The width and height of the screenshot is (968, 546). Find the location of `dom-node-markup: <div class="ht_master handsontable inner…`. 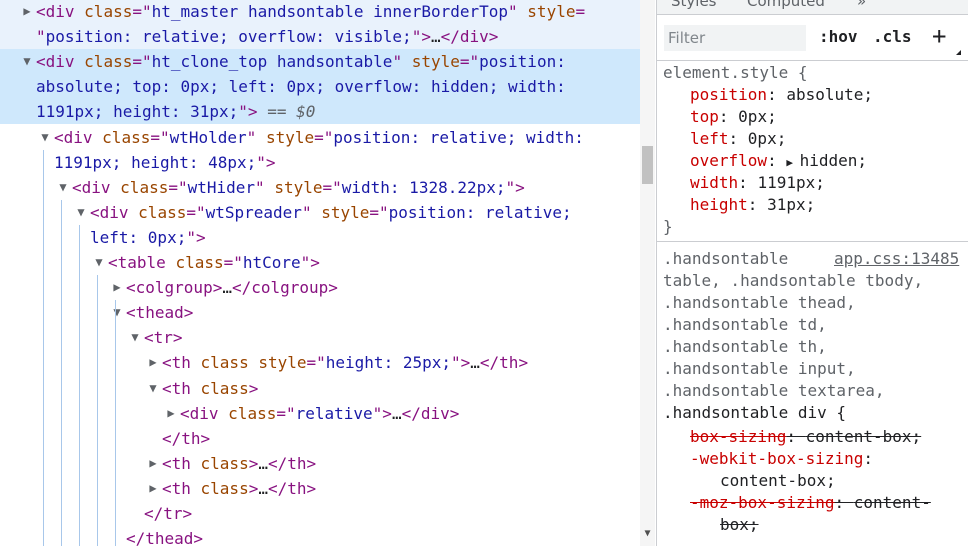

dom-node-markup: <div class="ht_master handsontable inner… is located at coordinates (310, 12).